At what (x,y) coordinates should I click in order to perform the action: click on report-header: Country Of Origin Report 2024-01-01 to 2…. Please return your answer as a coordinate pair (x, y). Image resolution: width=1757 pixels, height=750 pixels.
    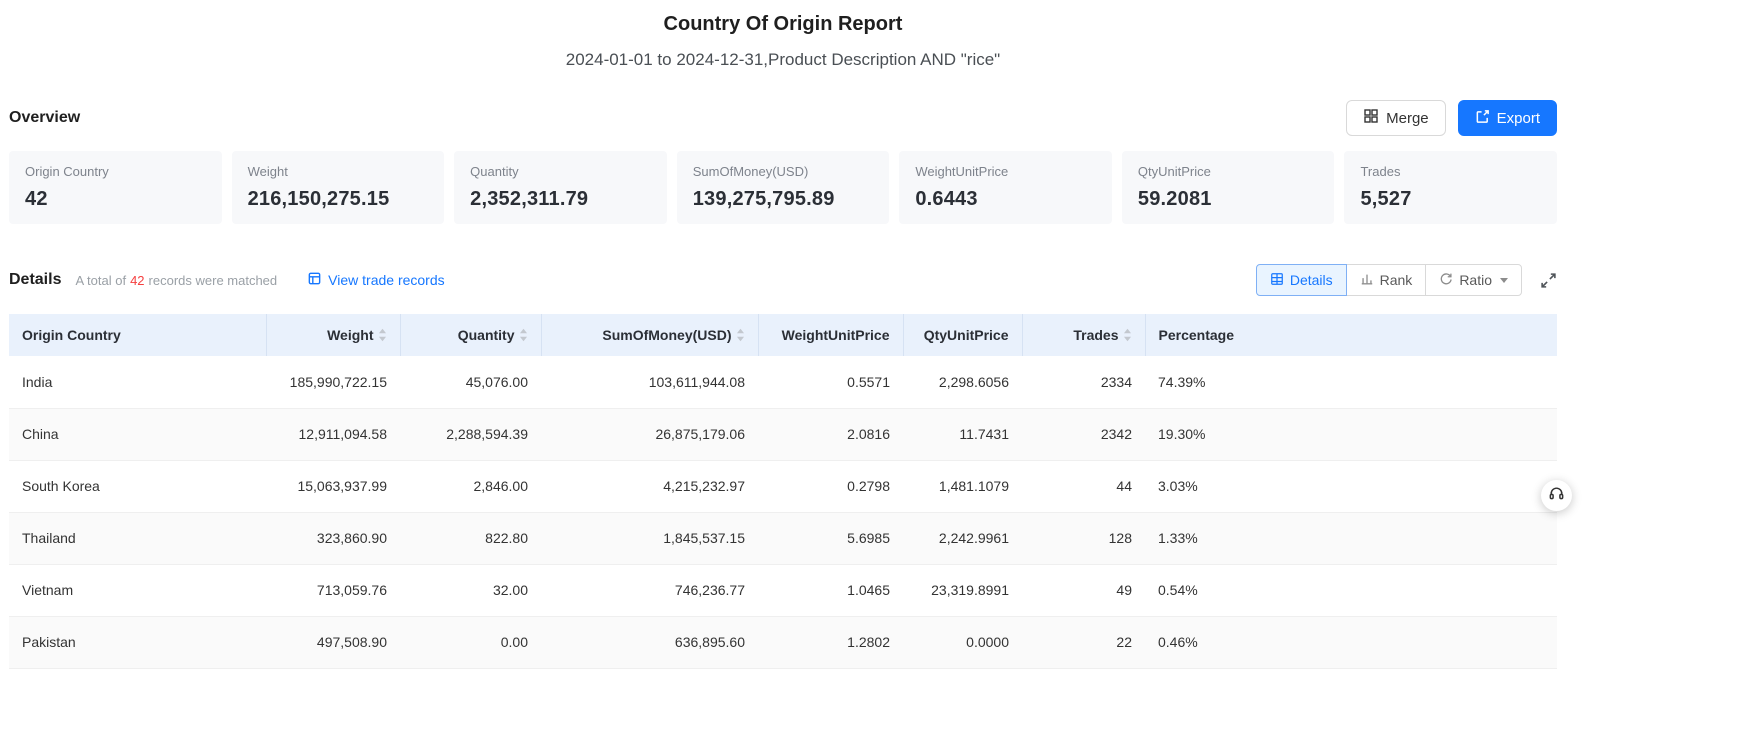
    Looking at the image, I should click on (783, 35).